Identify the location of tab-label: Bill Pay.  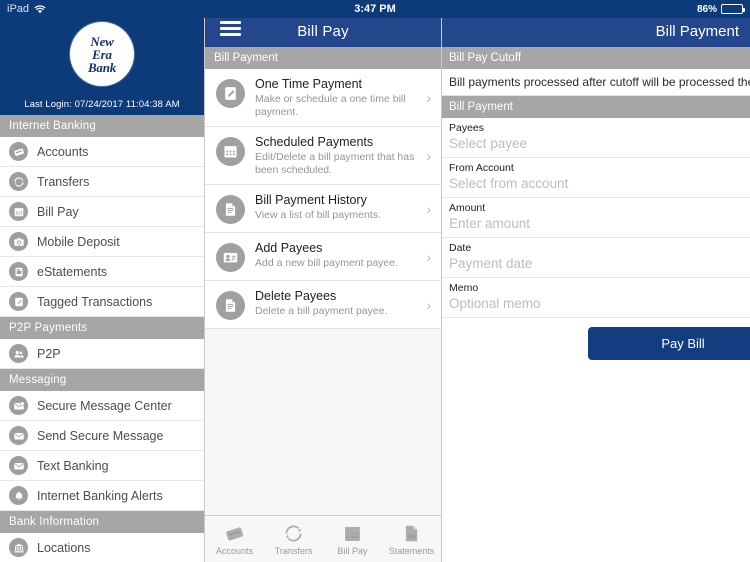
(352, 550).